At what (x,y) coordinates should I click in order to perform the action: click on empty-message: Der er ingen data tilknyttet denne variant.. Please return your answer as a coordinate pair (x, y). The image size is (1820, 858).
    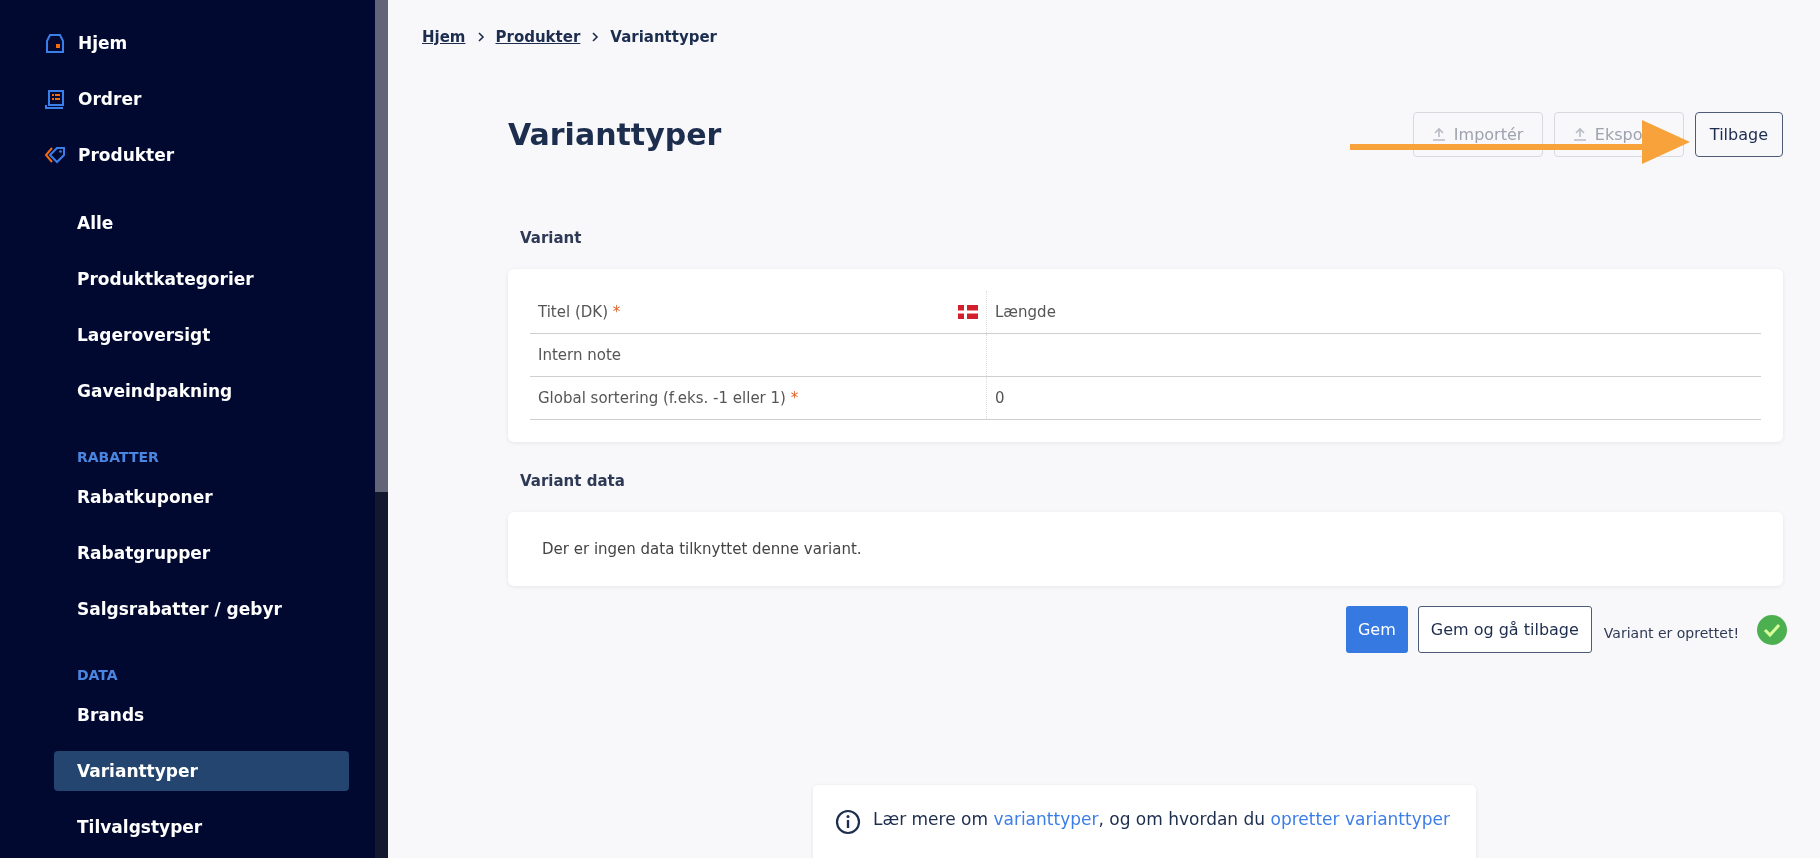
    Looking at the image, I should click on (702, 549).